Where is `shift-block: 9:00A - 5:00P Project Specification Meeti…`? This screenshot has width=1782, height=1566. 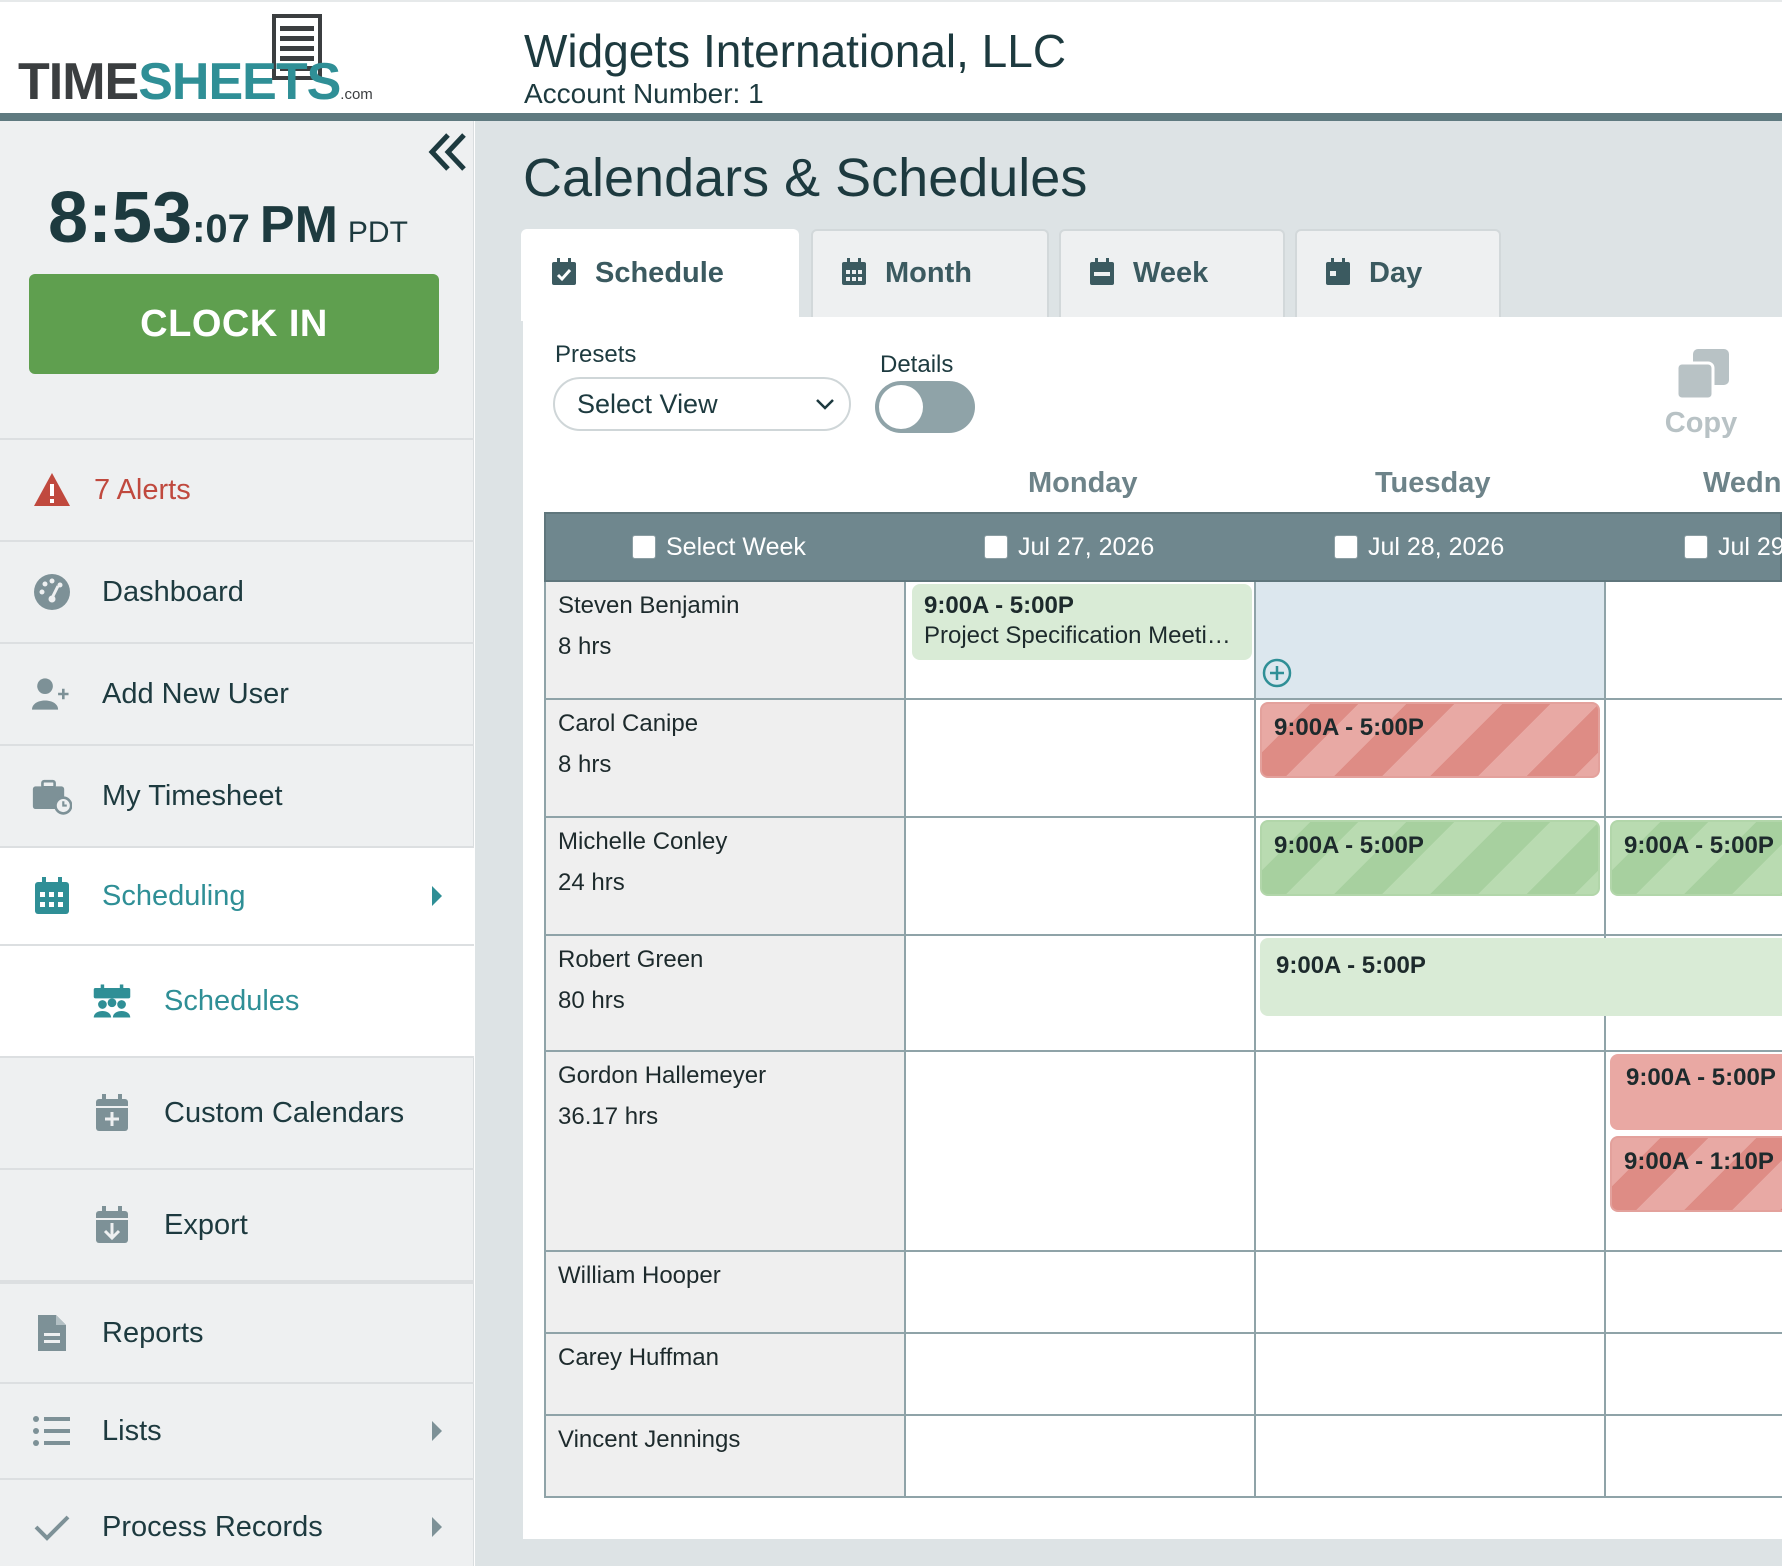
shift-block: 9:00A - 5:00P Project Specification Meeti… is located at coordinates (1082, 622).